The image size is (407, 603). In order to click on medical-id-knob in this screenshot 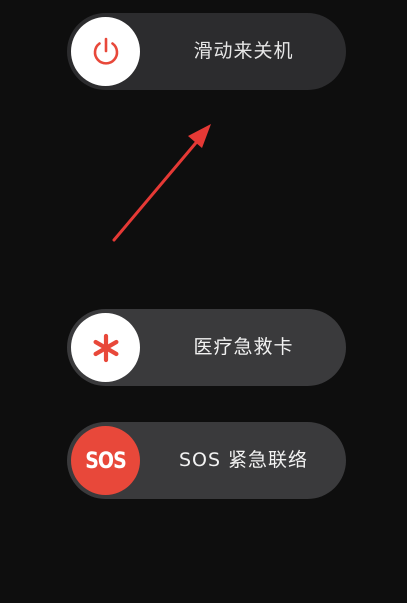, I will do `click(105, 347)`.